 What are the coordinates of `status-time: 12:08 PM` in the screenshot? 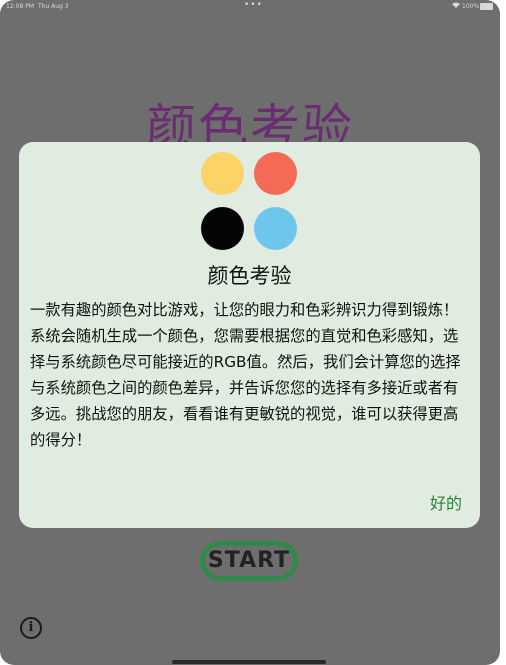 It's located at (20, 6).